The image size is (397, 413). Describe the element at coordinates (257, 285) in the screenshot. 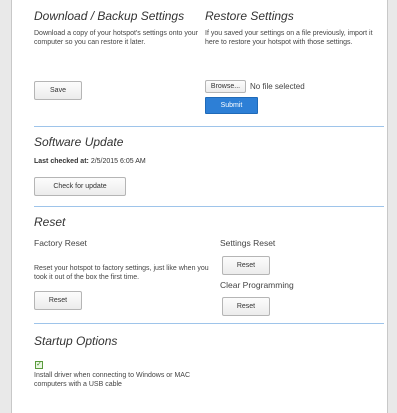

I see `clear-programming-title: Clear Programming` at that location.